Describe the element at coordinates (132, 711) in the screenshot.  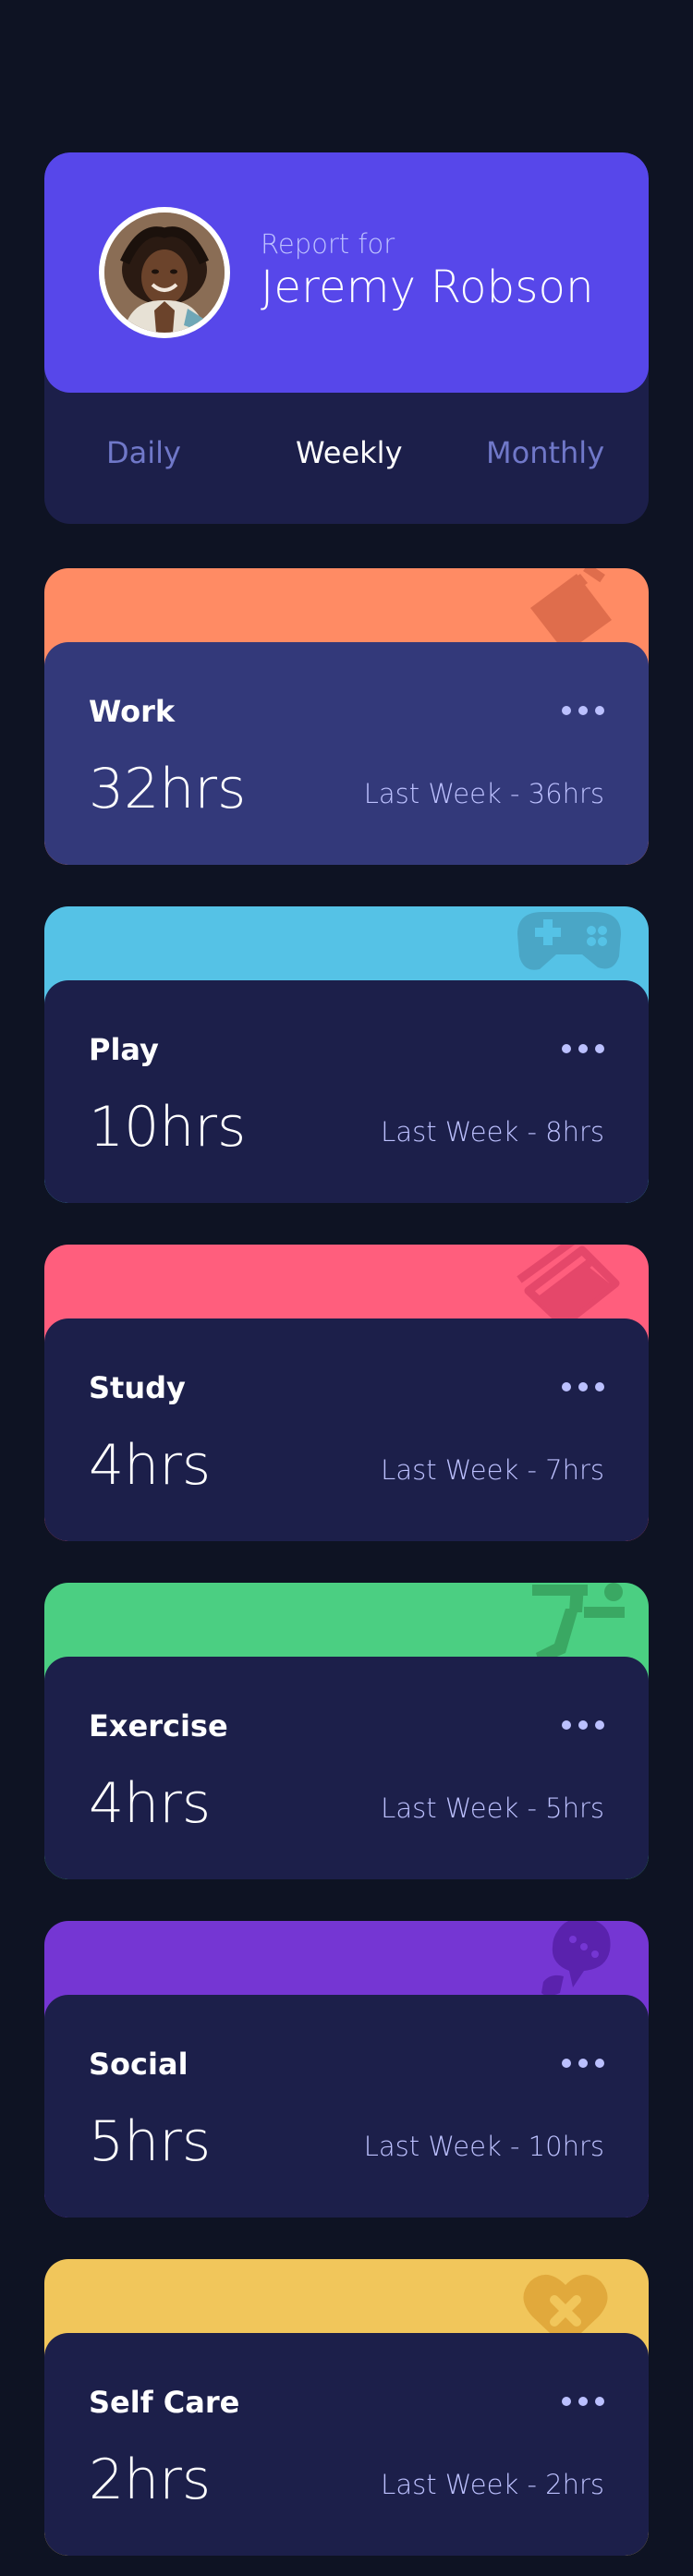
I see `activity-title: Work` at that location.